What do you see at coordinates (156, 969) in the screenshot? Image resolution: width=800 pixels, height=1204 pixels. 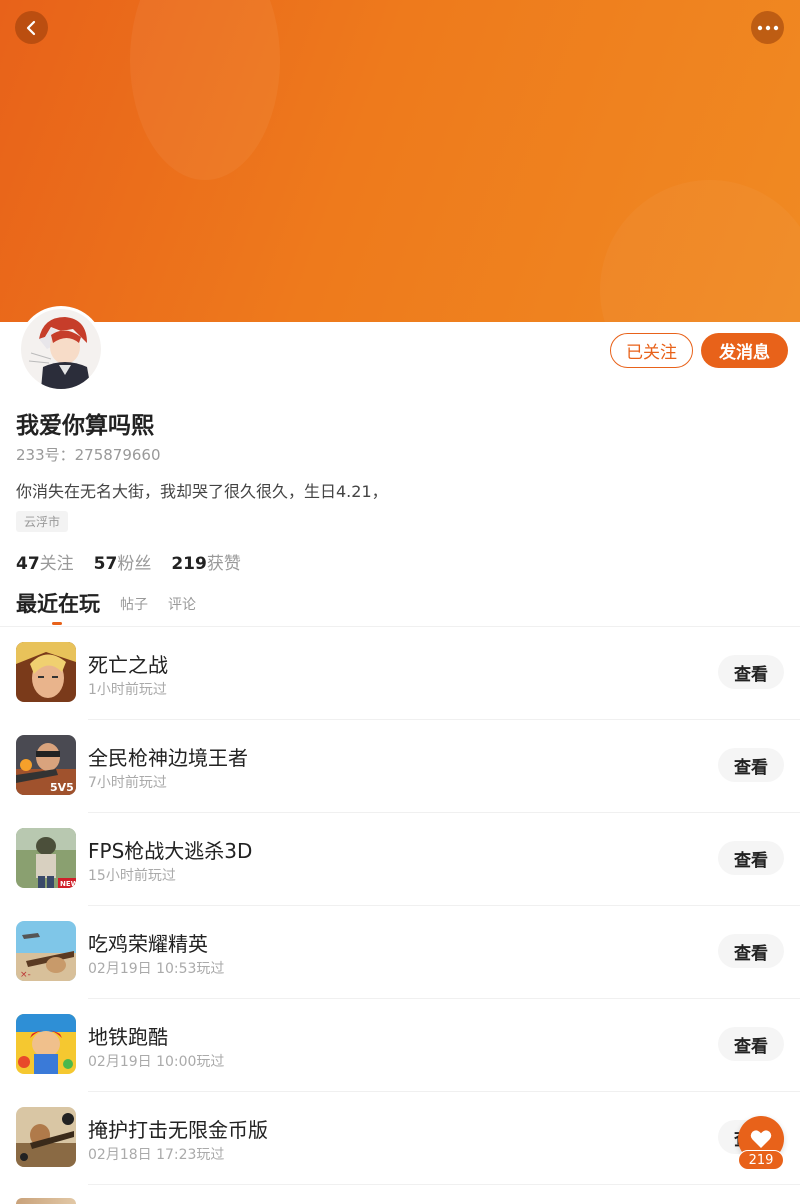 I see `game-last-played: 02月19日 10:53玩过` at bounding box center [156, 969].